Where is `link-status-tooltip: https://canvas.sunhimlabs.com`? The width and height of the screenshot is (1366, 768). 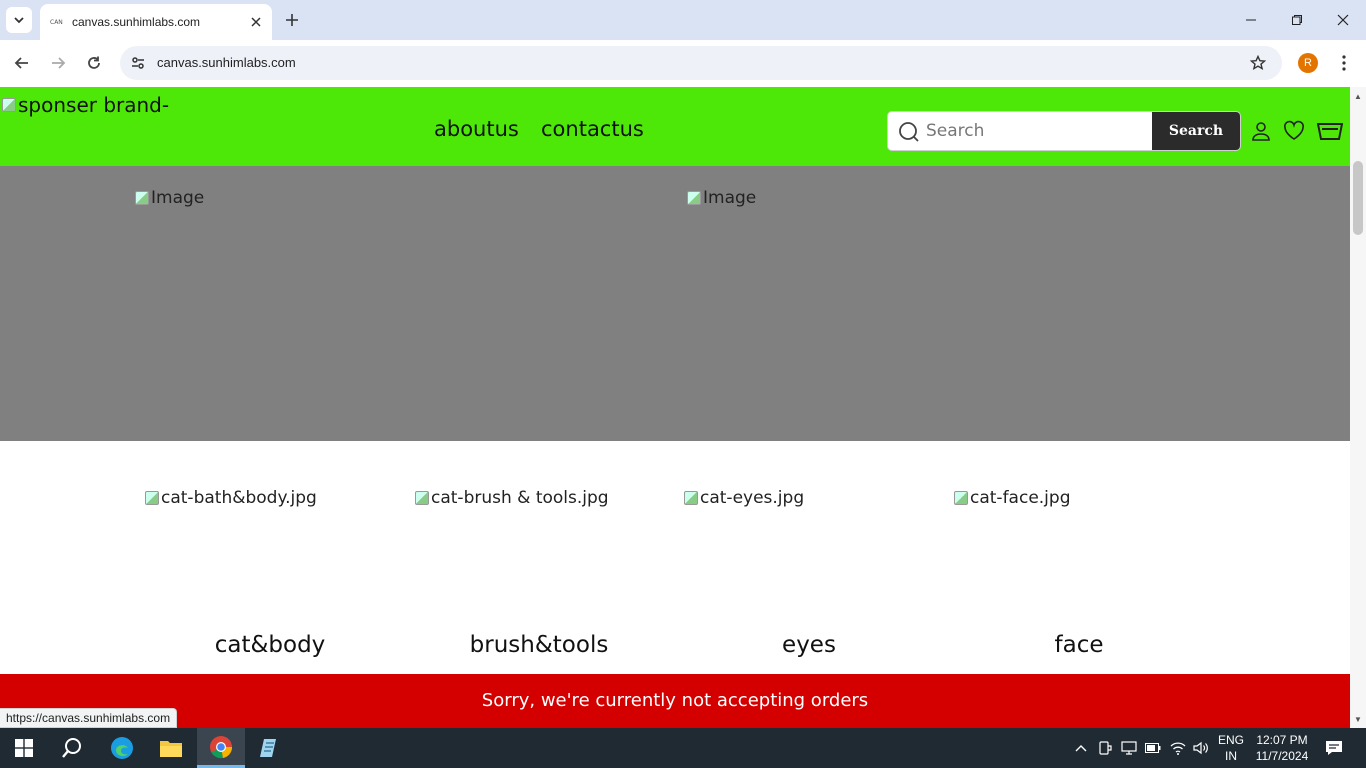 link-status-tooltip: https://canvas.sunhimlabs.com is located at coordinates (89, 718).